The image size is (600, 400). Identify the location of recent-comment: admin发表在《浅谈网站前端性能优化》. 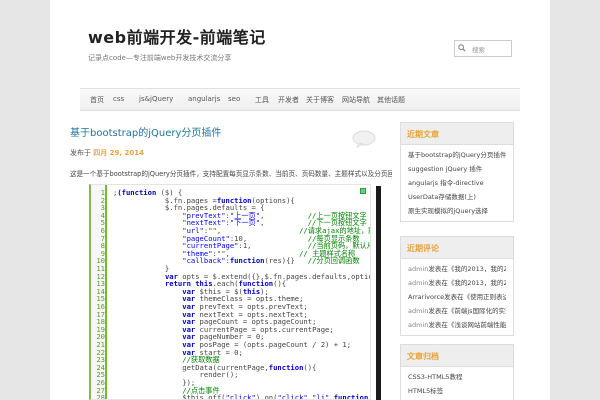
(457, 325).